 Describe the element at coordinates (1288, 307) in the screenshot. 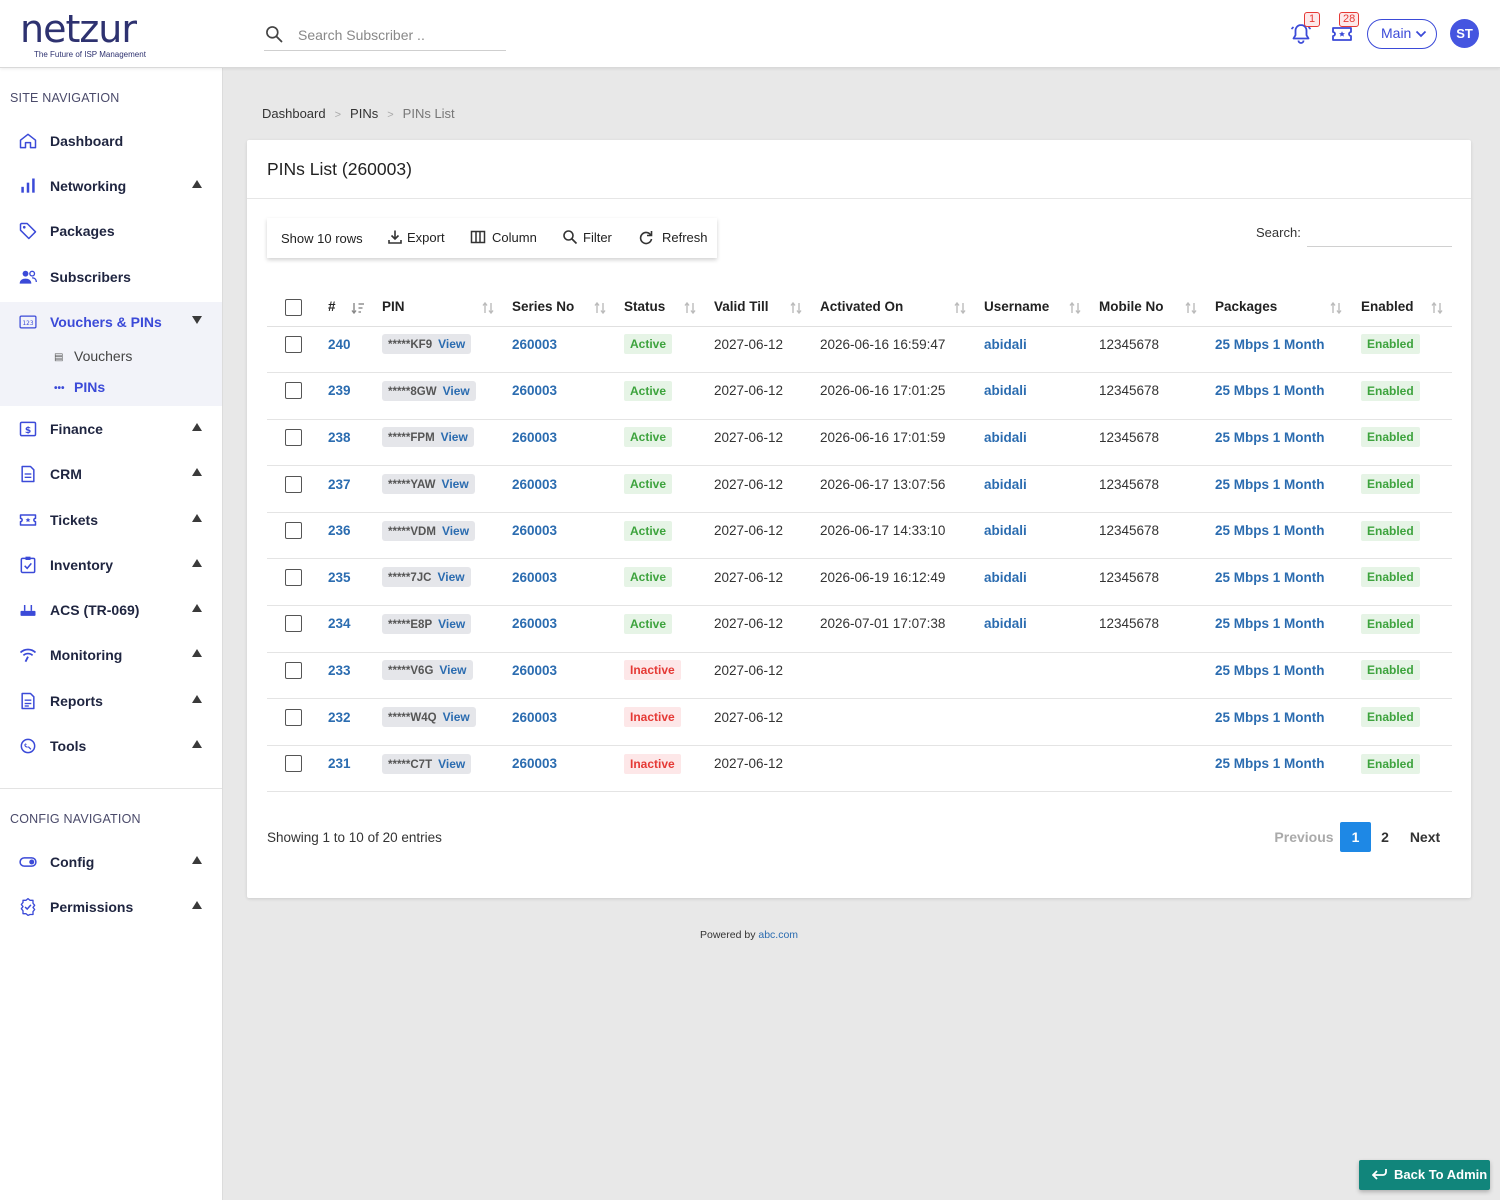

I see `column-header-packages: Packages` at that location.